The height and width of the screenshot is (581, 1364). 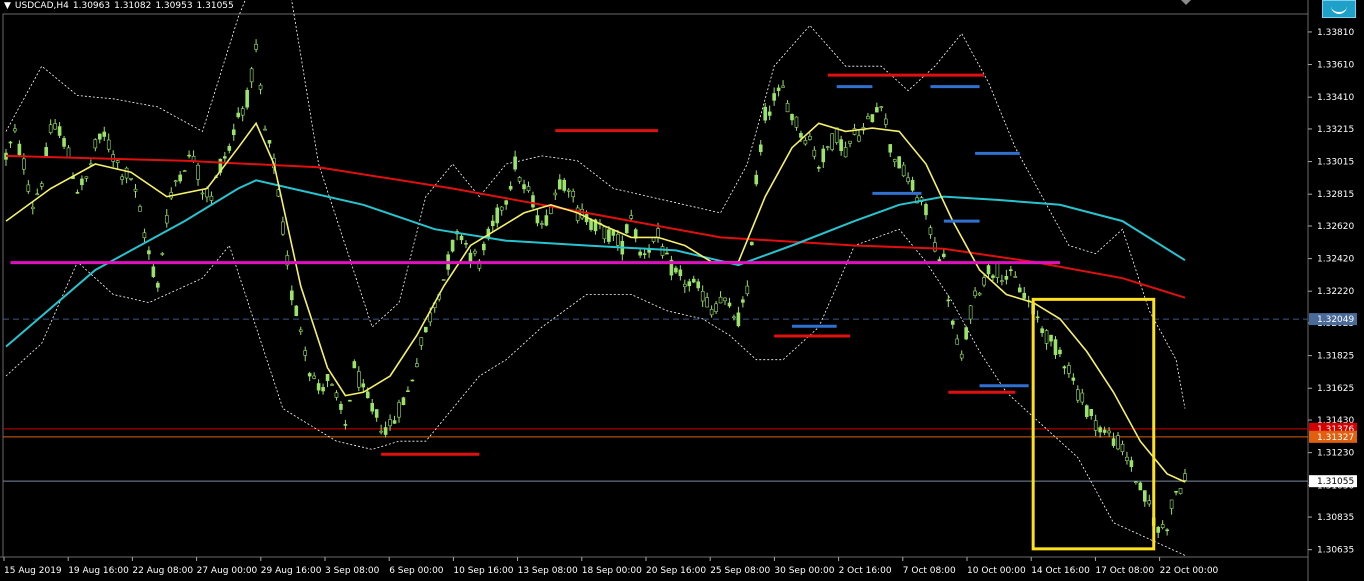 What do you see at coordinates (1060, 571) in the screenshot?
I see `x-tick-label: 14 Oct 16:00` at bounding box center [1060, 571].